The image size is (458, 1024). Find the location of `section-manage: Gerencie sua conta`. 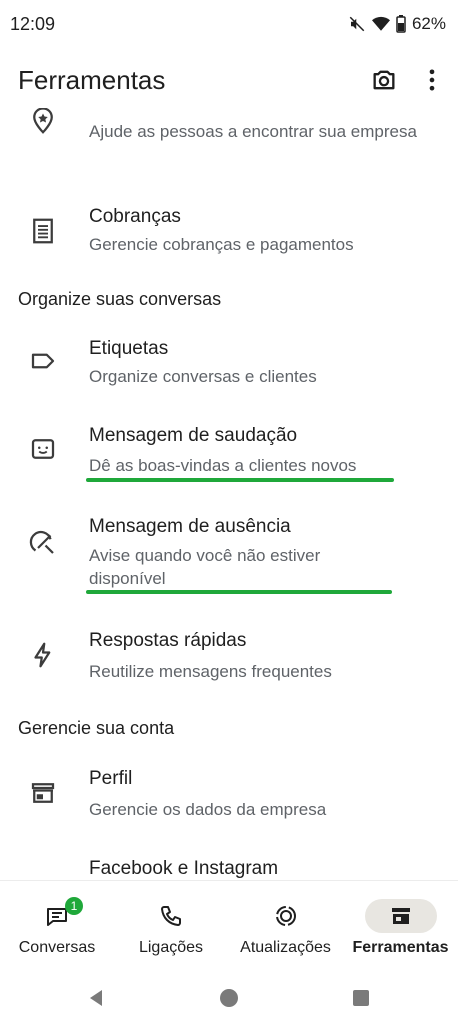

section-manage: Gerencie sua conta is located at coordinates (96, 728).